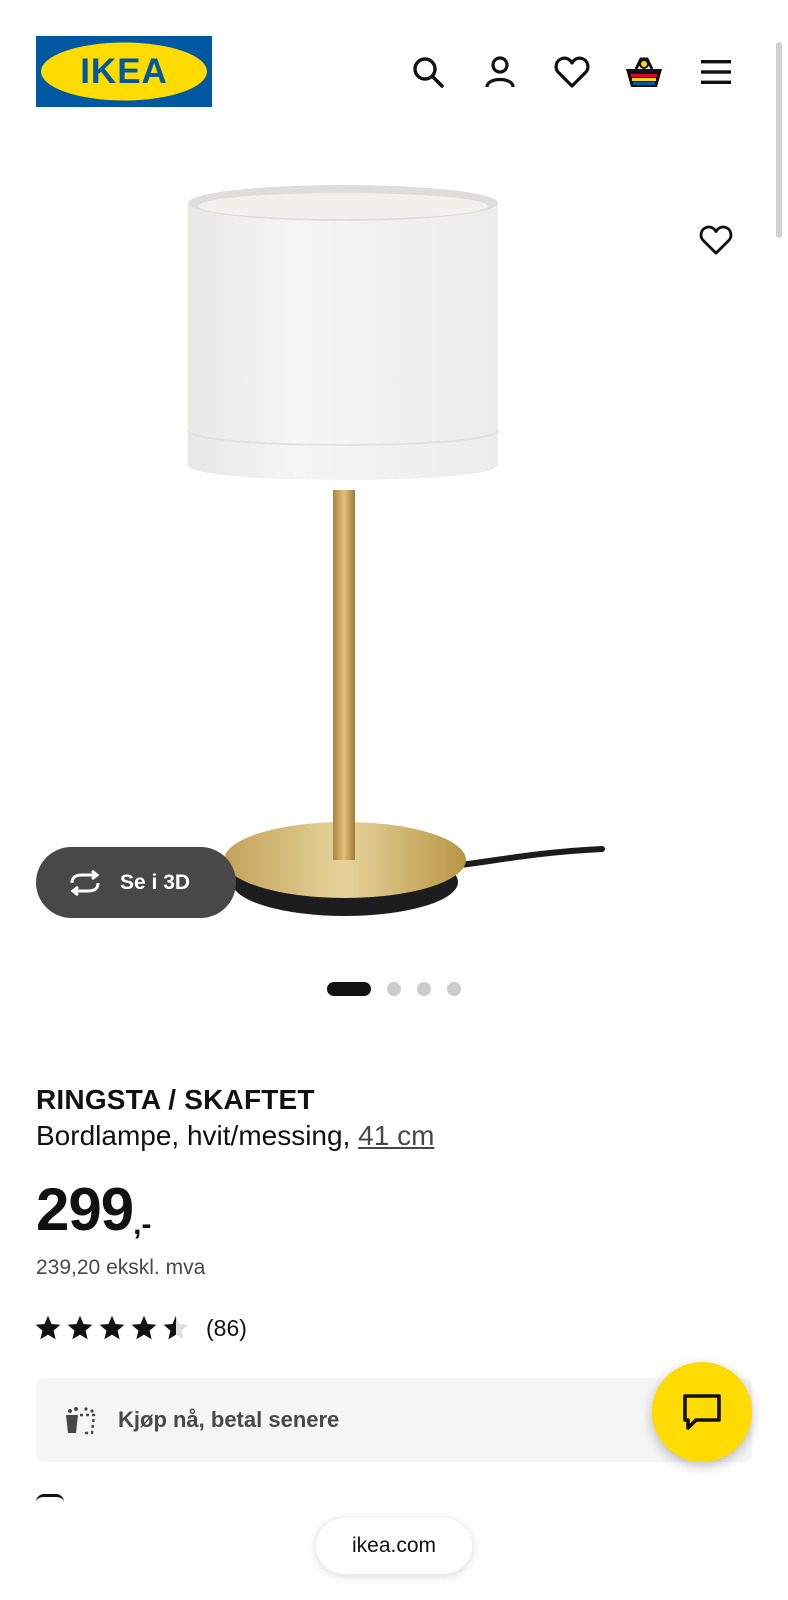  I want to click on menu-icon, so click(716, 72).